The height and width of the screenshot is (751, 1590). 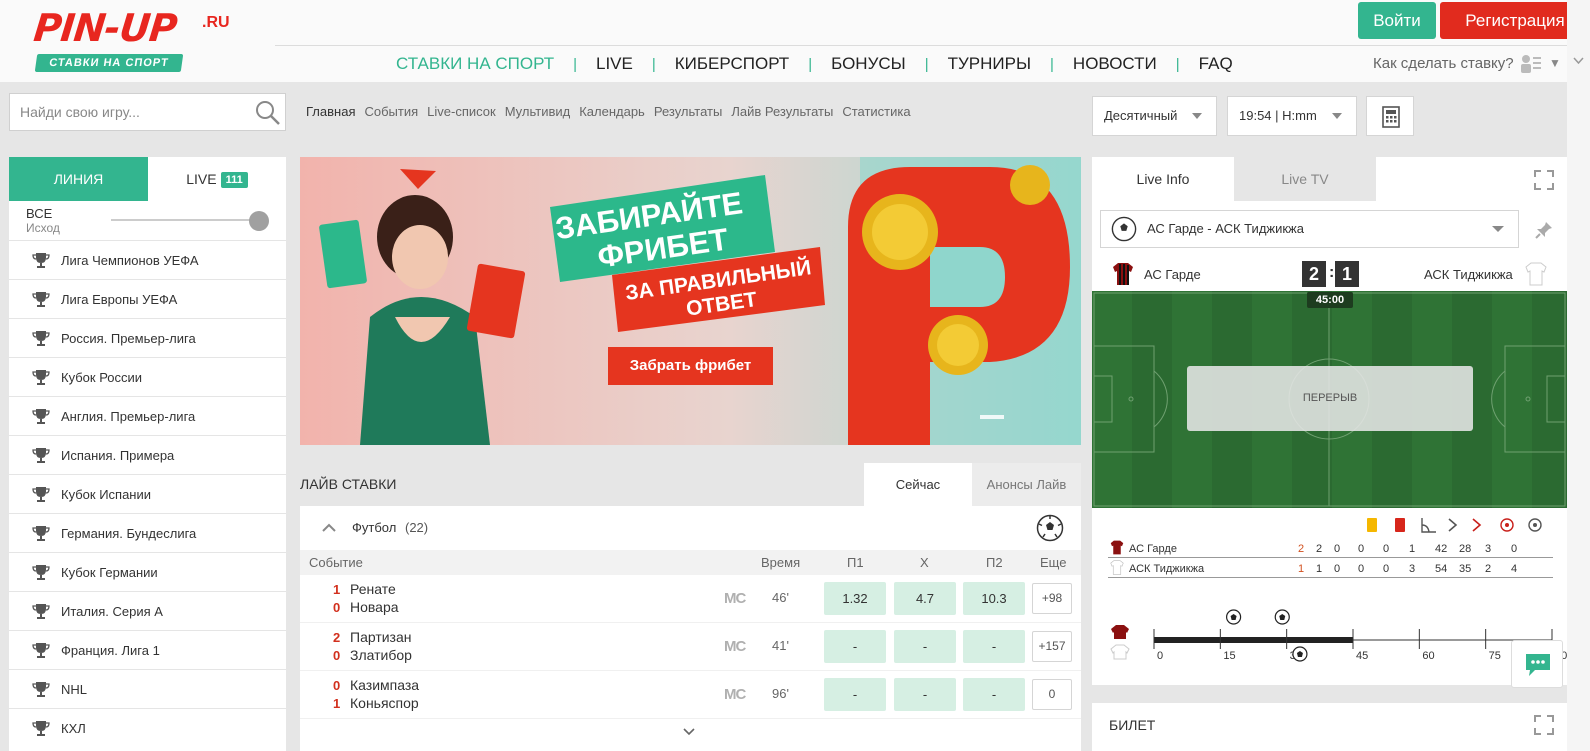 I want to click on odd-p2: 10.3, so click(x=994, y=598).